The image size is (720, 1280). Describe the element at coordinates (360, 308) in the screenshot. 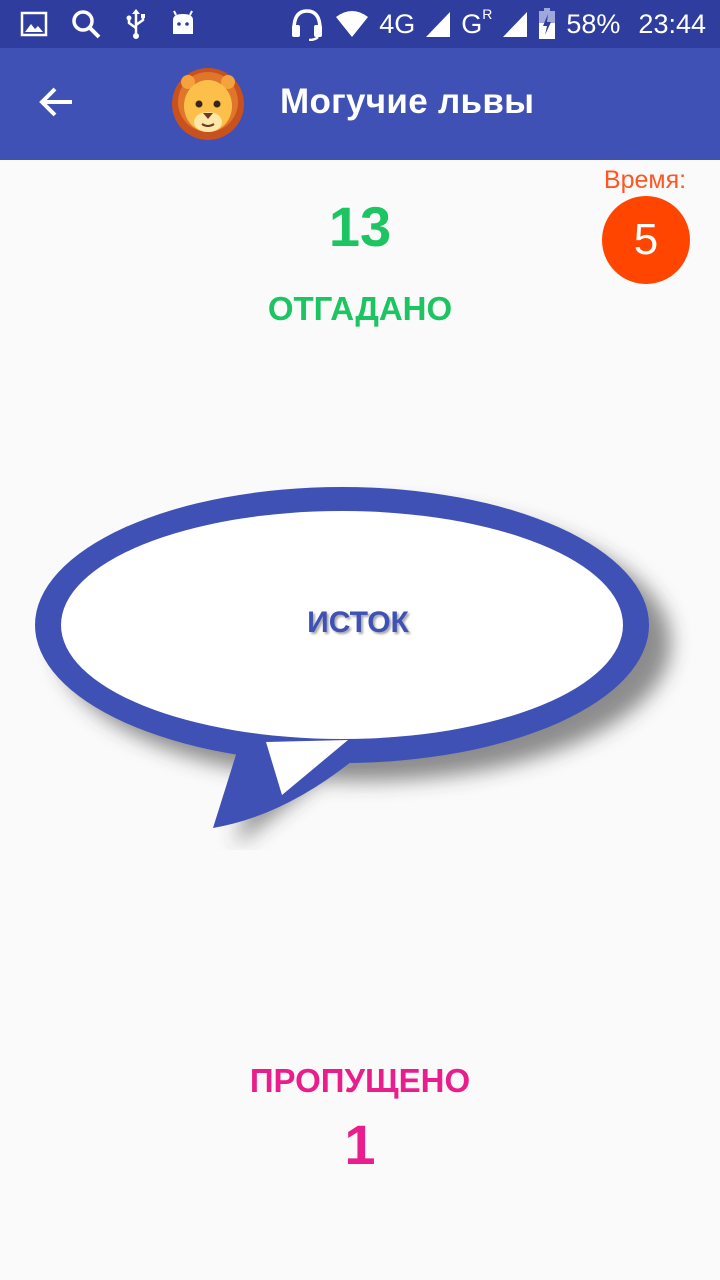

I see `guessed-label: ОТГАДАНО` at that location.